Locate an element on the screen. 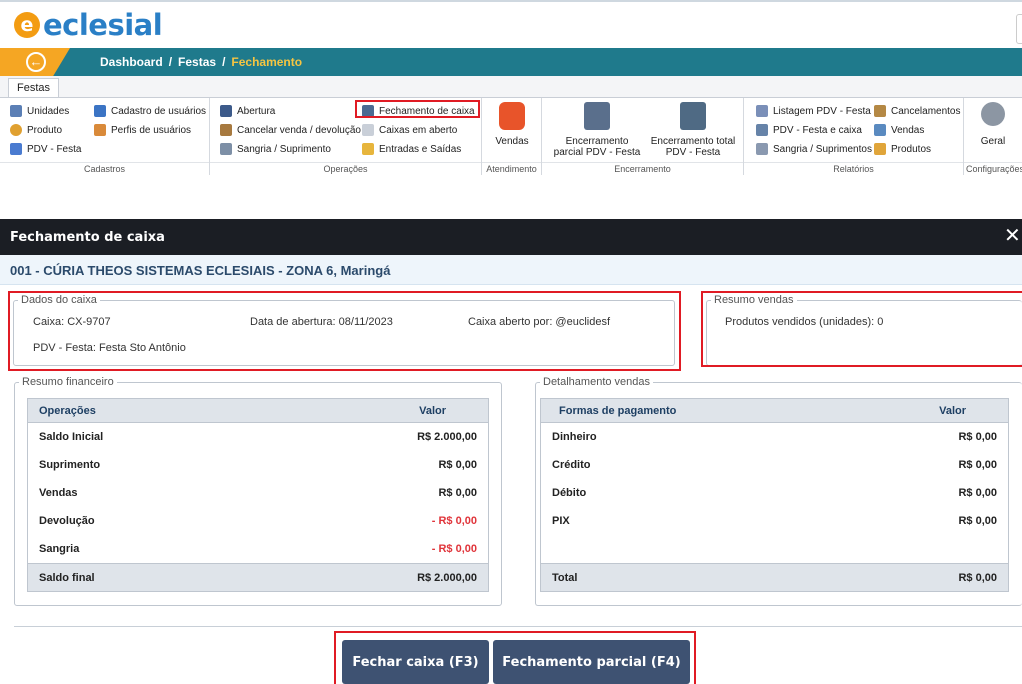 The height and width of the screenshot is (684, 1022). ribbon-item-cancelar-venda: Cancelar venda / devolução is located at coordinates (290, 130).